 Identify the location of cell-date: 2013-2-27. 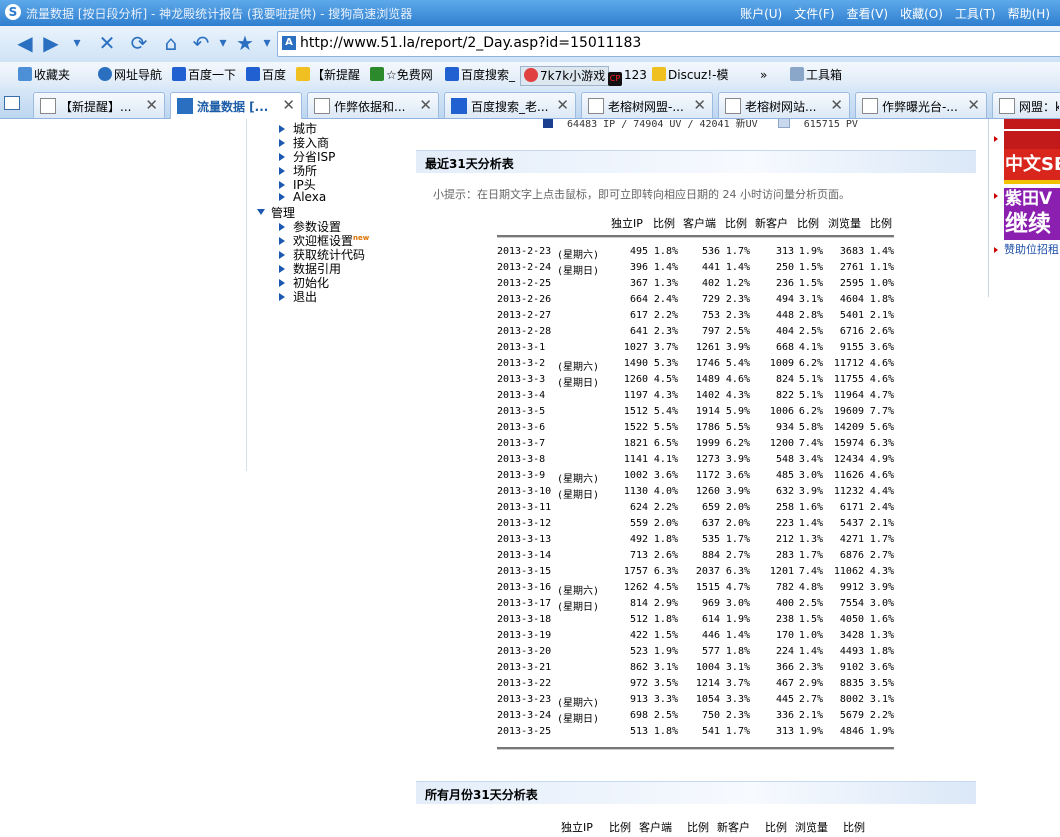
(532, 315).